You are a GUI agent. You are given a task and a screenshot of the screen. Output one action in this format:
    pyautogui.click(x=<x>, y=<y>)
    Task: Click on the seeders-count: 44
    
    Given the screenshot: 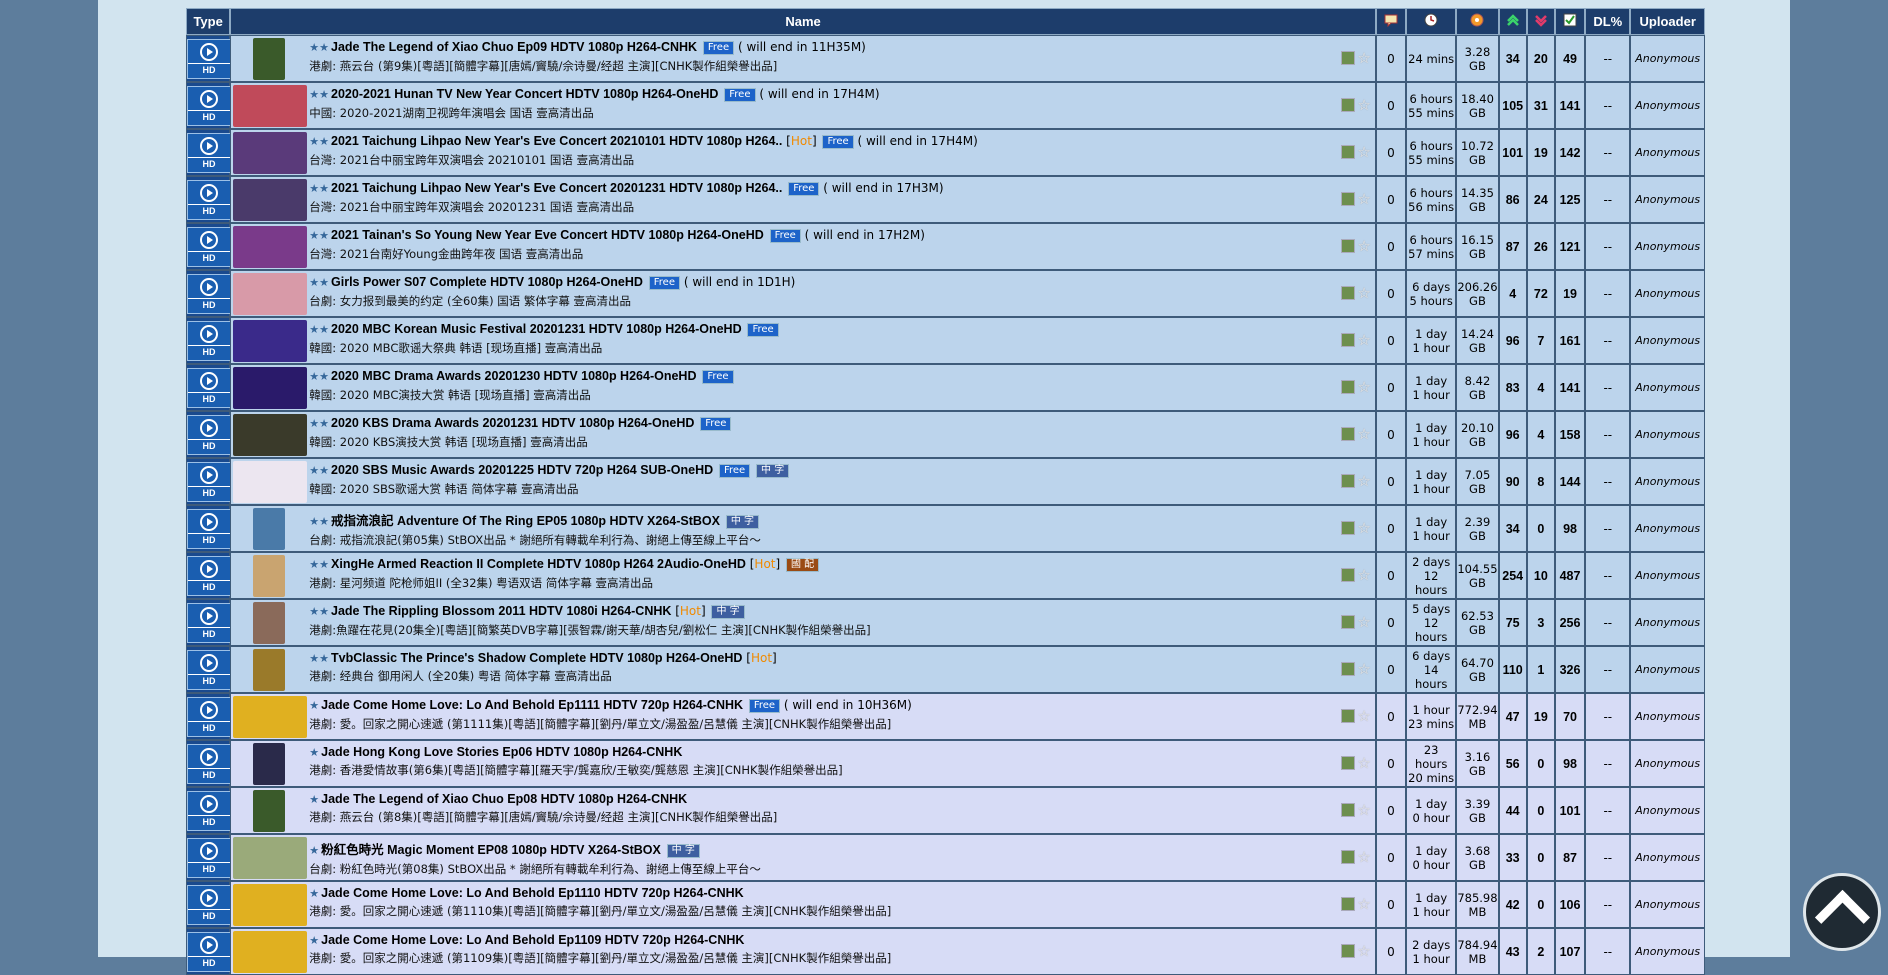 What is the action you would take?
    pyautogui.click(x=1512, y=810)
    